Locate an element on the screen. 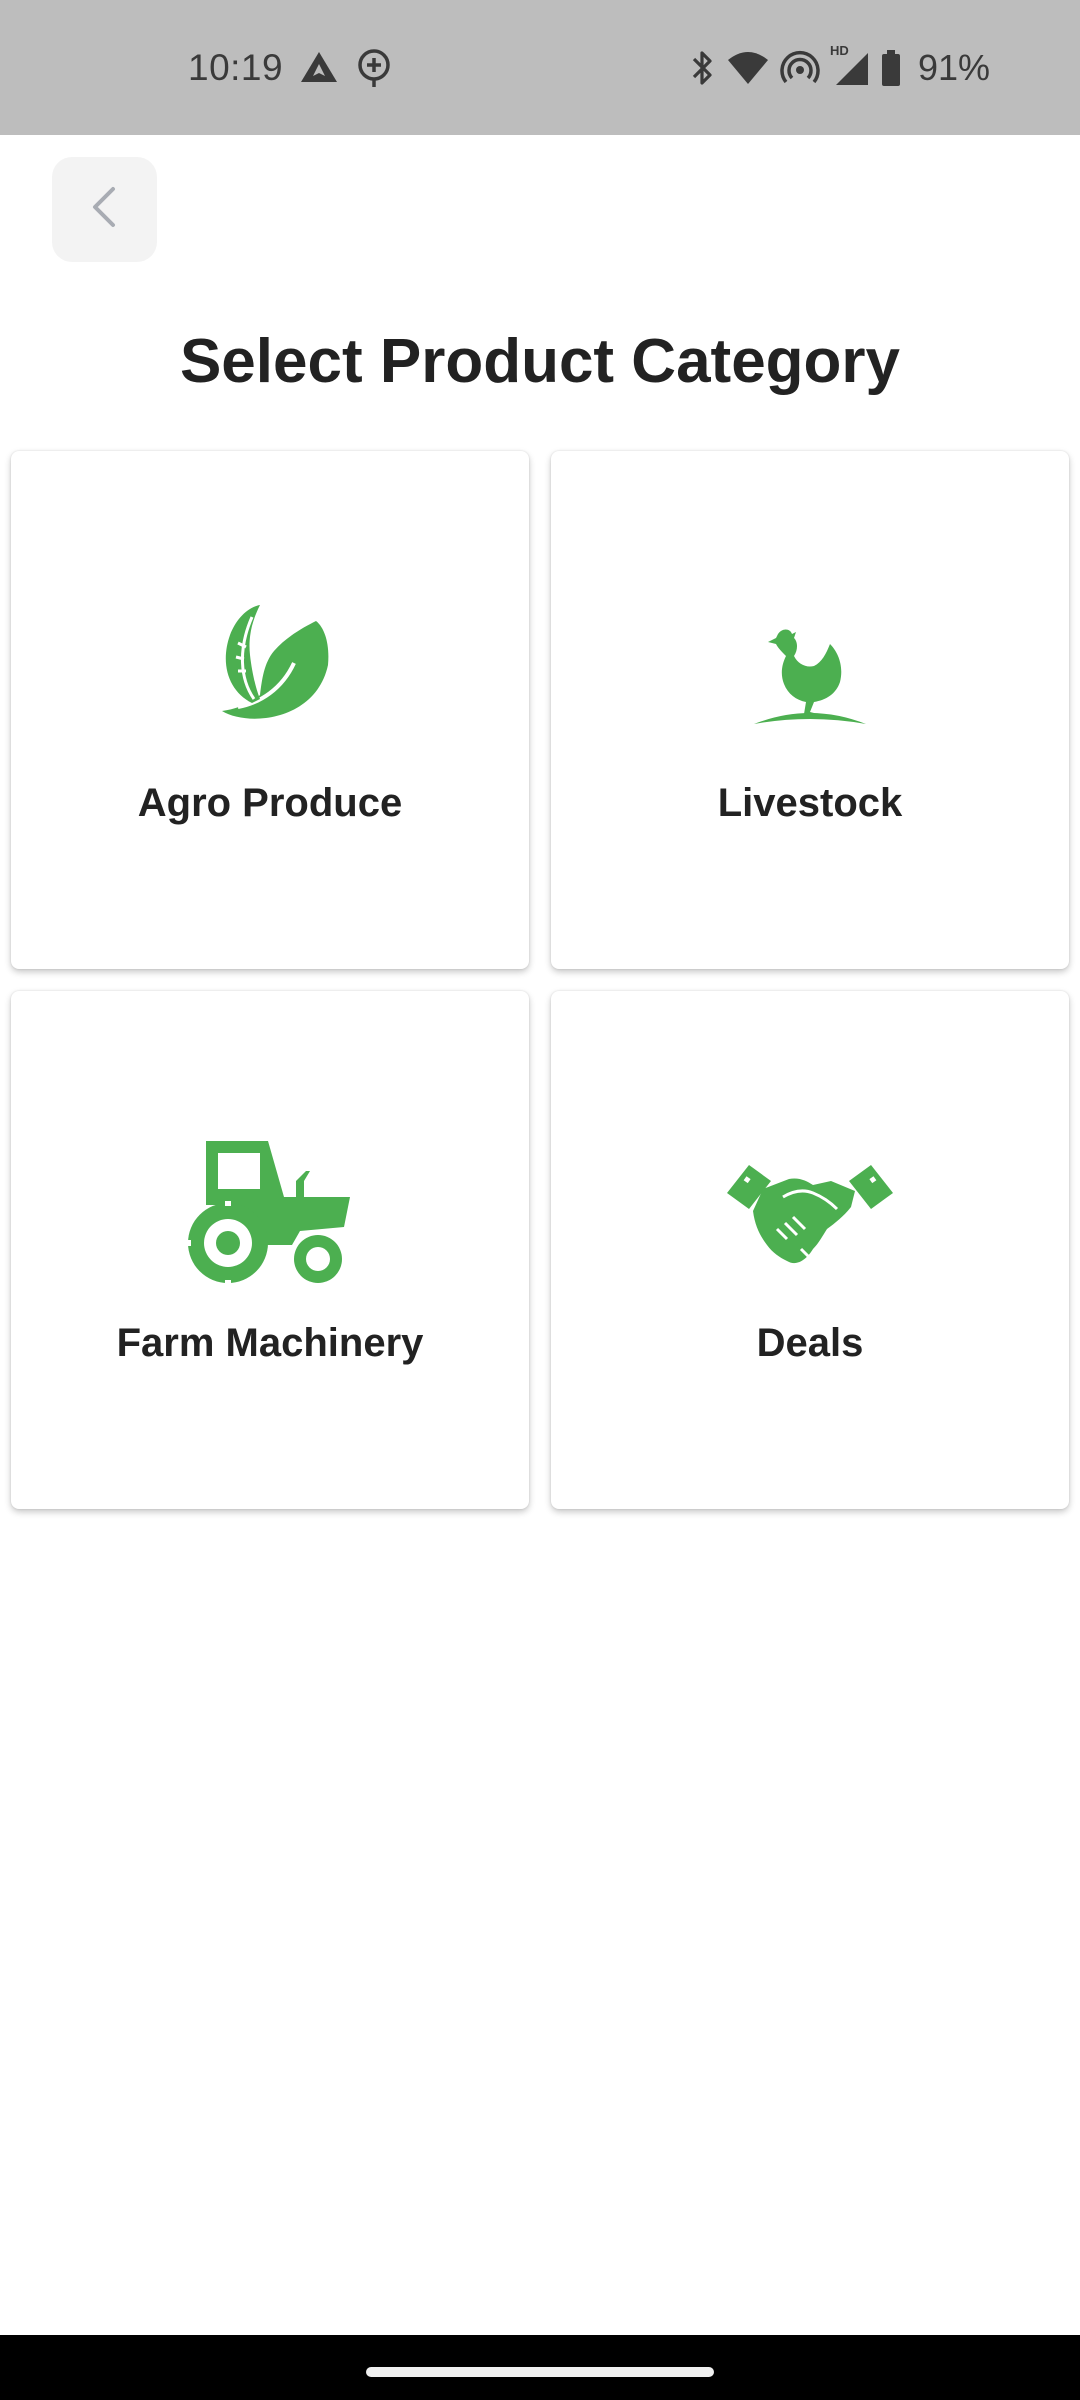 Image resolution: width=1080 pixels, height=2400 pixels. wifi-icon is located at coordinates (748, 68).